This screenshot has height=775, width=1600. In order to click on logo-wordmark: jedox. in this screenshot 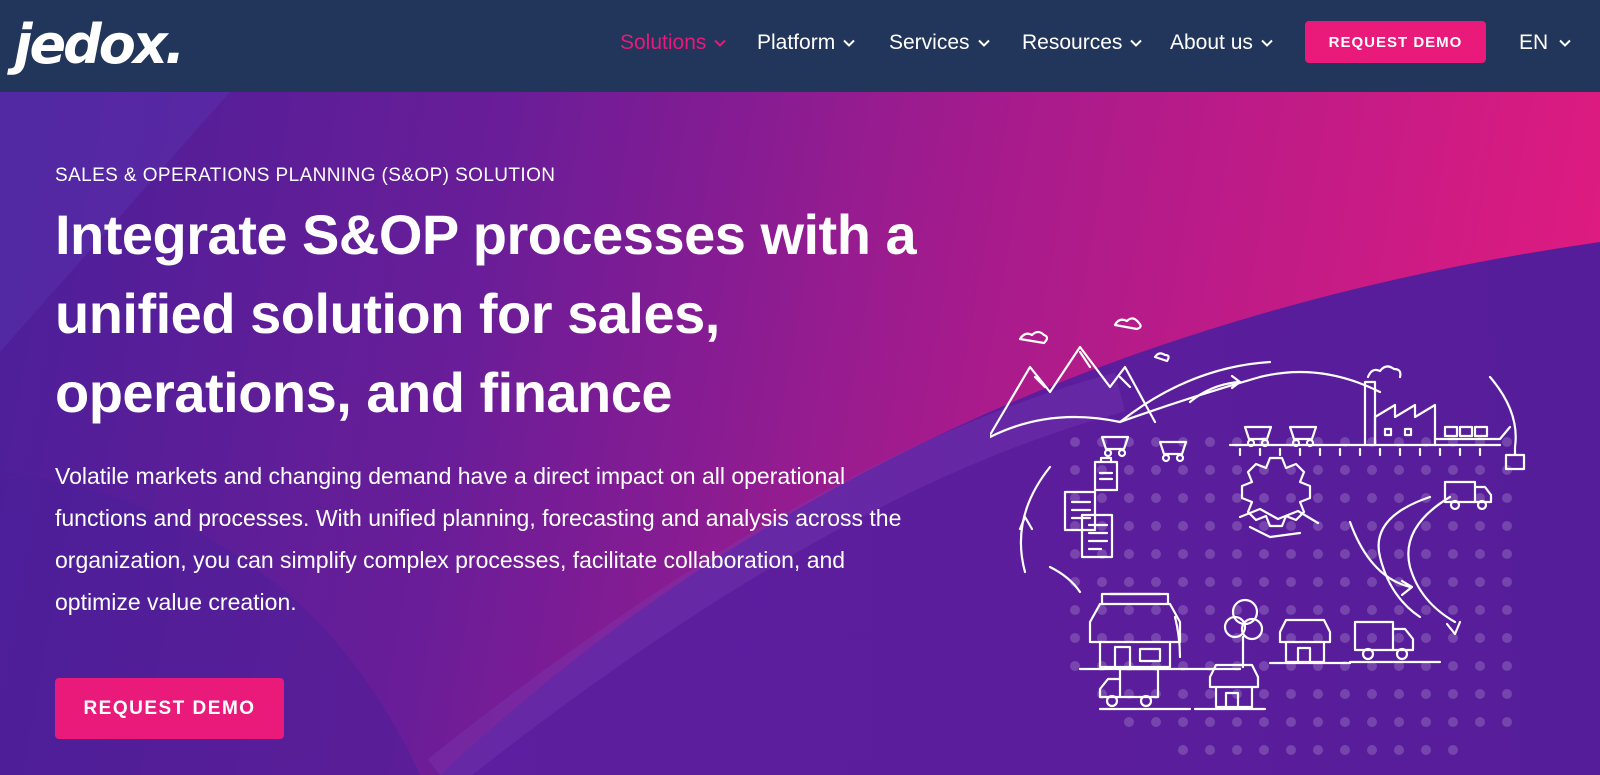, I will do `click(99, 44)`.